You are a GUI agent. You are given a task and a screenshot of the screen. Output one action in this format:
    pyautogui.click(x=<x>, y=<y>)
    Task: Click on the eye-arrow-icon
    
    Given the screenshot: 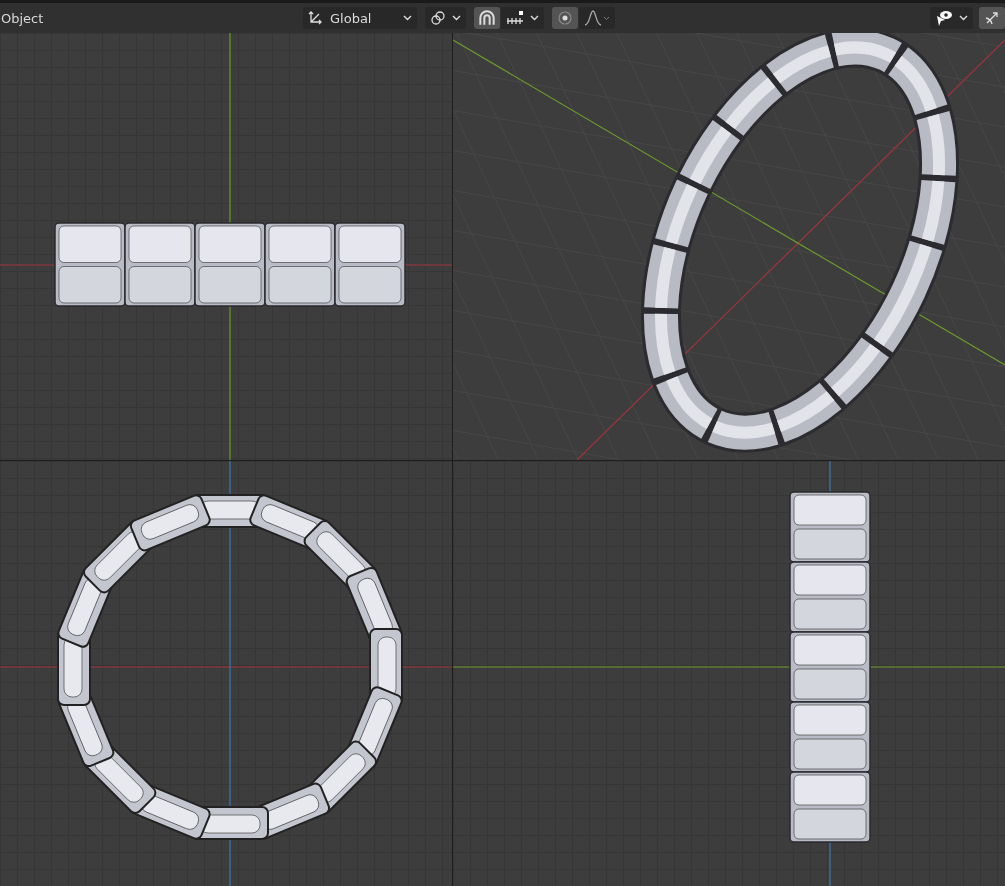 What is the action you would take?
    pyautogui.click(x=944, y=18)
    